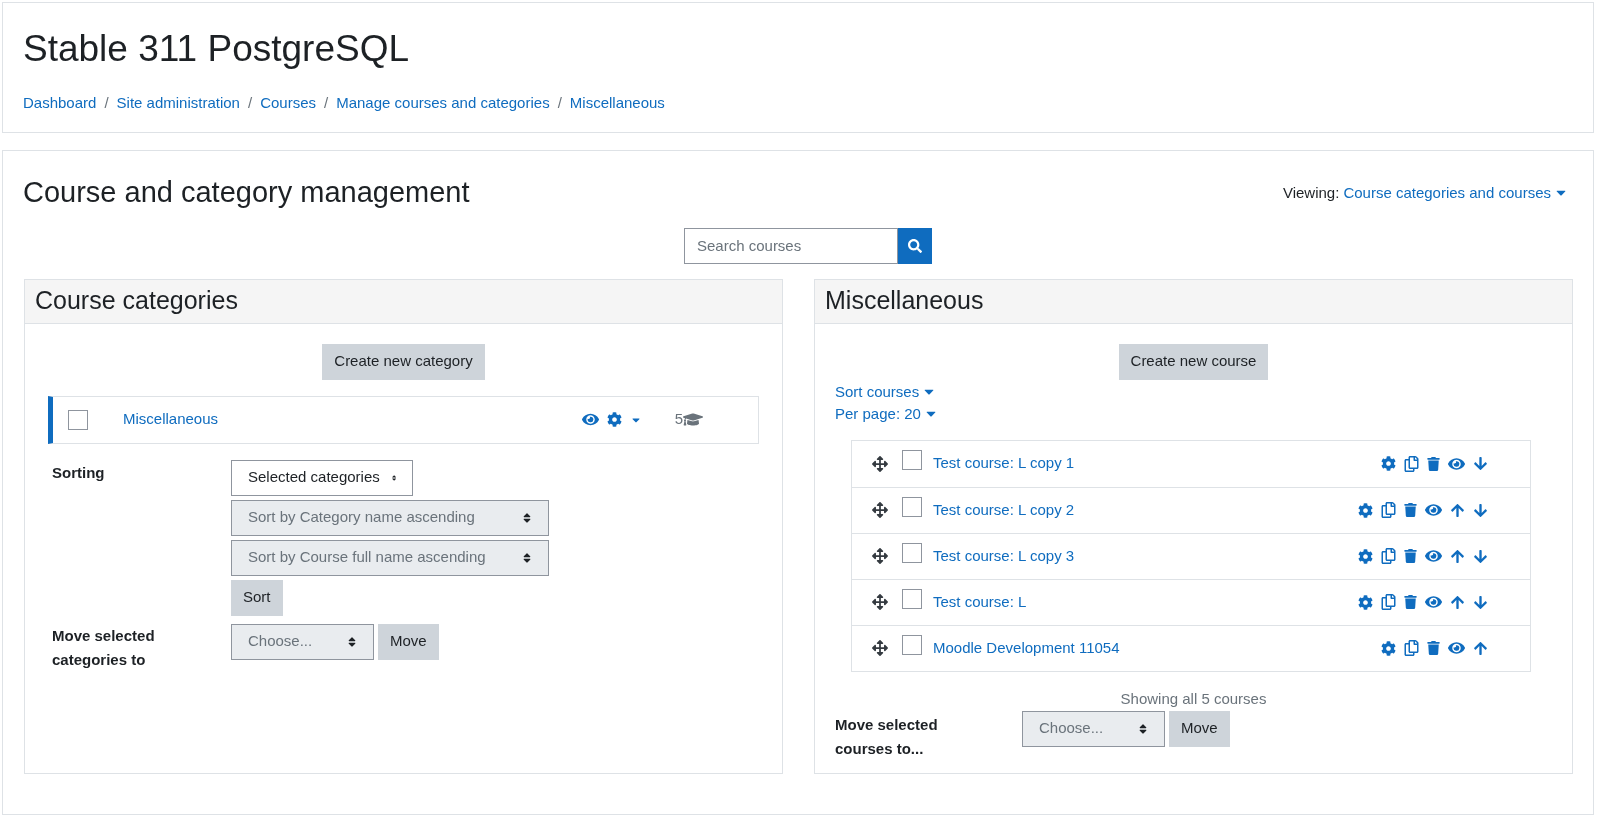  Describe the element at coordinates (1004, 556) in the screenshot. I see `course-link: Test course: L copy 3` at that location.